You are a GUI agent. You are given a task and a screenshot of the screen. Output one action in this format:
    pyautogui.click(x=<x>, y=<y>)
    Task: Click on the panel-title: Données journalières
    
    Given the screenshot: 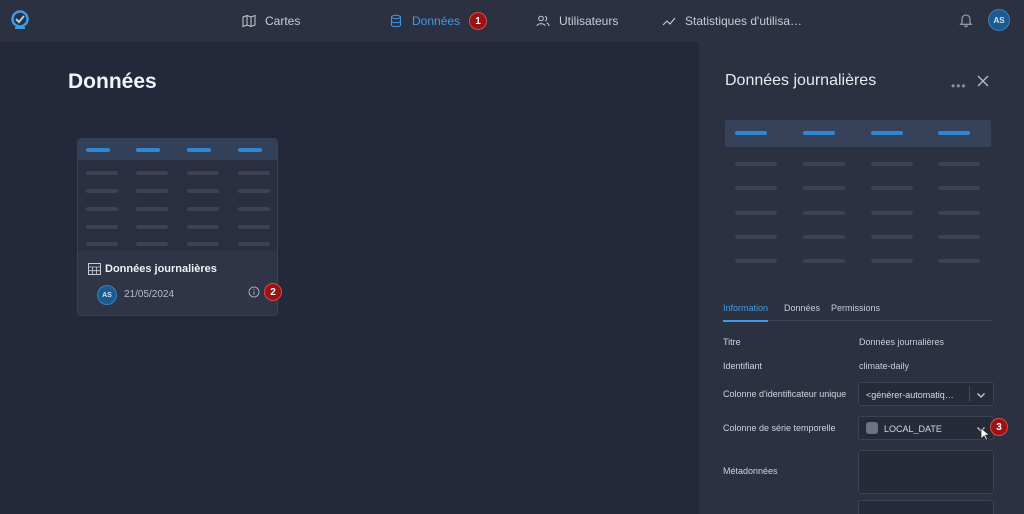 What is the action you would take?
    pyautogui.click(x=801, y=80)
    